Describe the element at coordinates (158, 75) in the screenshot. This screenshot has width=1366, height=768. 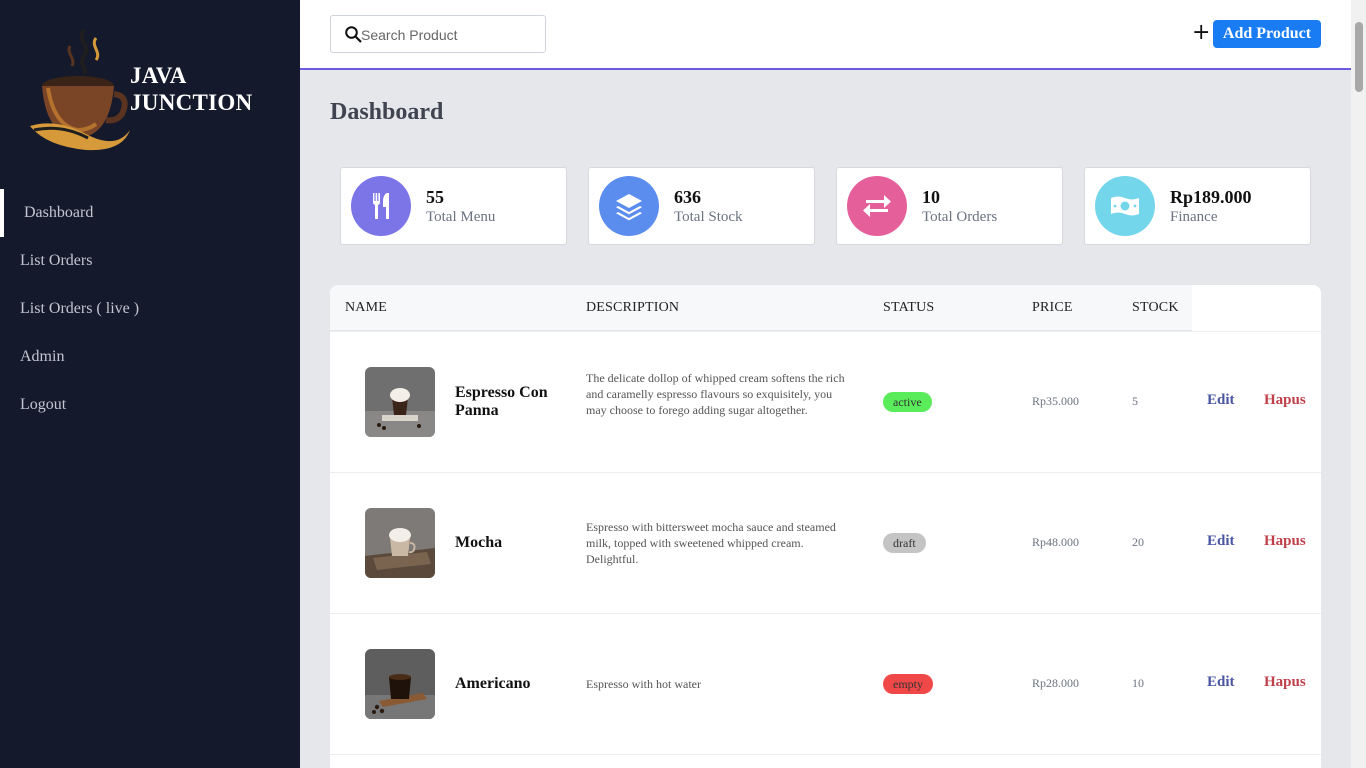
I see `brand-line-1: JAVA` at that location.